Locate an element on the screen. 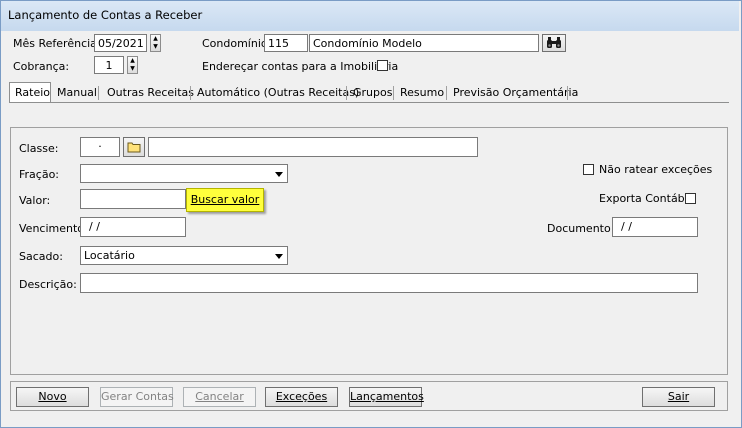  novo-button: Novo is located at coordinates (52, 397).